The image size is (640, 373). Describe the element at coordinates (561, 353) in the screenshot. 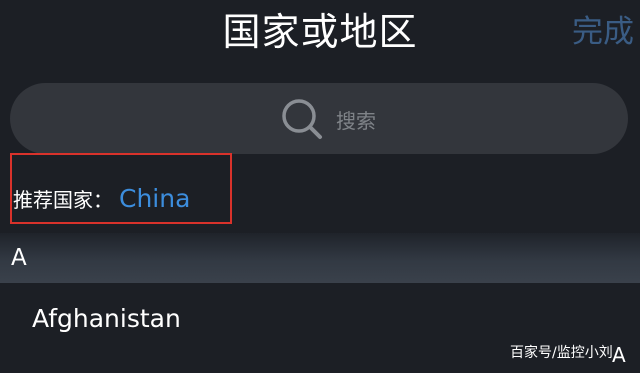

I see `watermark: 百家号/监控小刘` at that location.